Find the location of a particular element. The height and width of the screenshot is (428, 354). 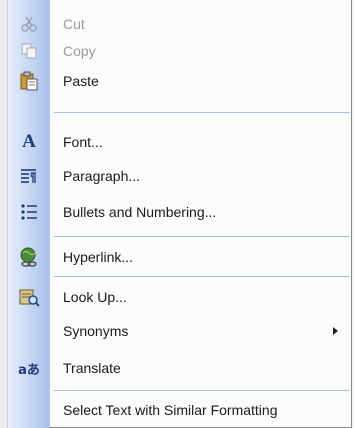

paragraph-icon is located at coordinates (29, 176).